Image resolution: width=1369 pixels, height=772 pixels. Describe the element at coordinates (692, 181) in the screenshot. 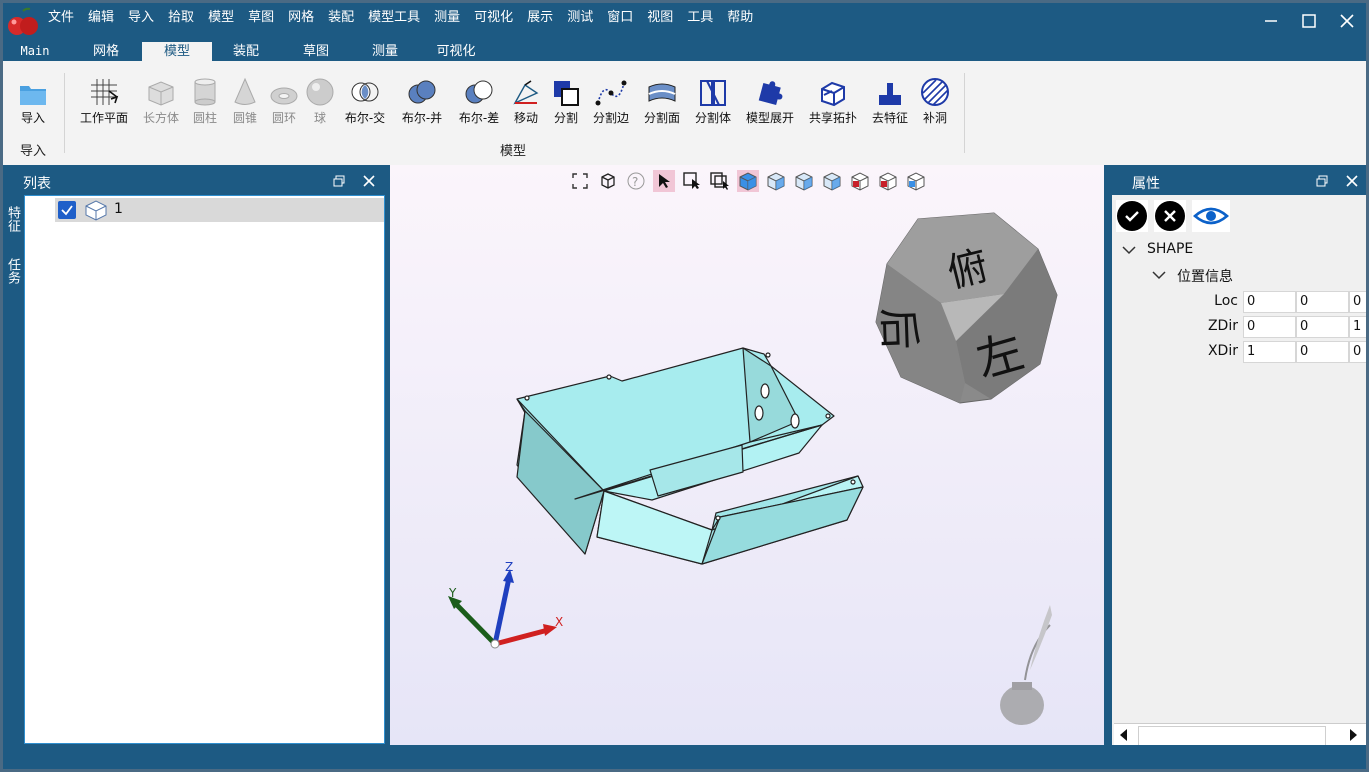

I see `box-select-icon` at that location.